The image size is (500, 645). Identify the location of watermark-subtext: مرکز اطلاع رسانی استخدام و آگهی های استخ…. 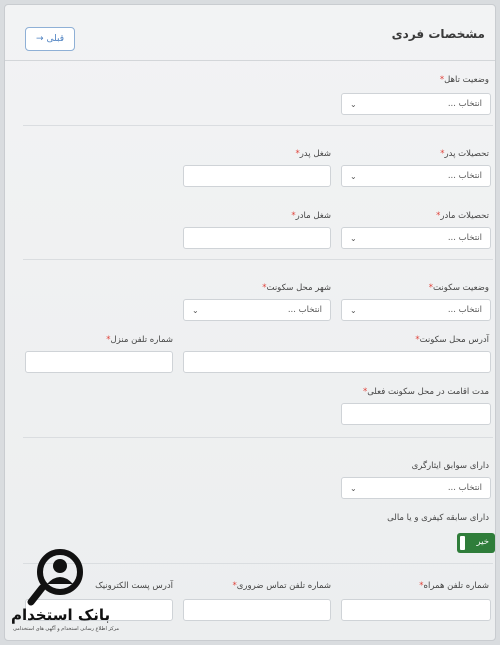
(66, 629).